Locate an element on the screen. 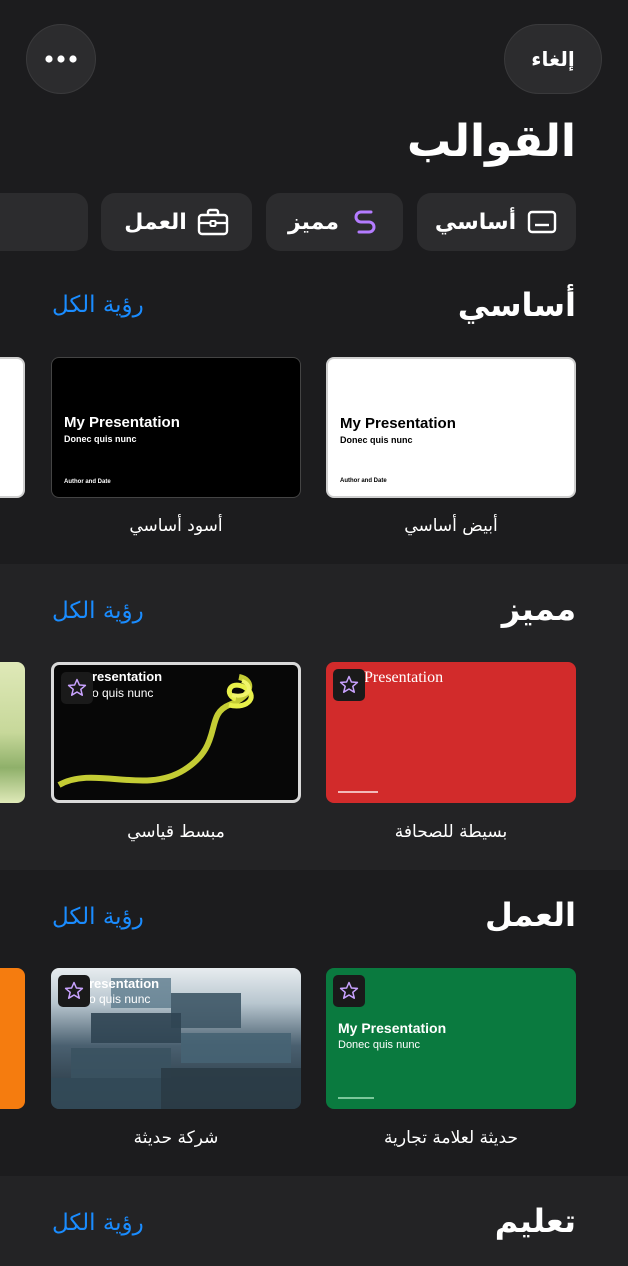  chip-education: تع is located at coordinates (44, 222).